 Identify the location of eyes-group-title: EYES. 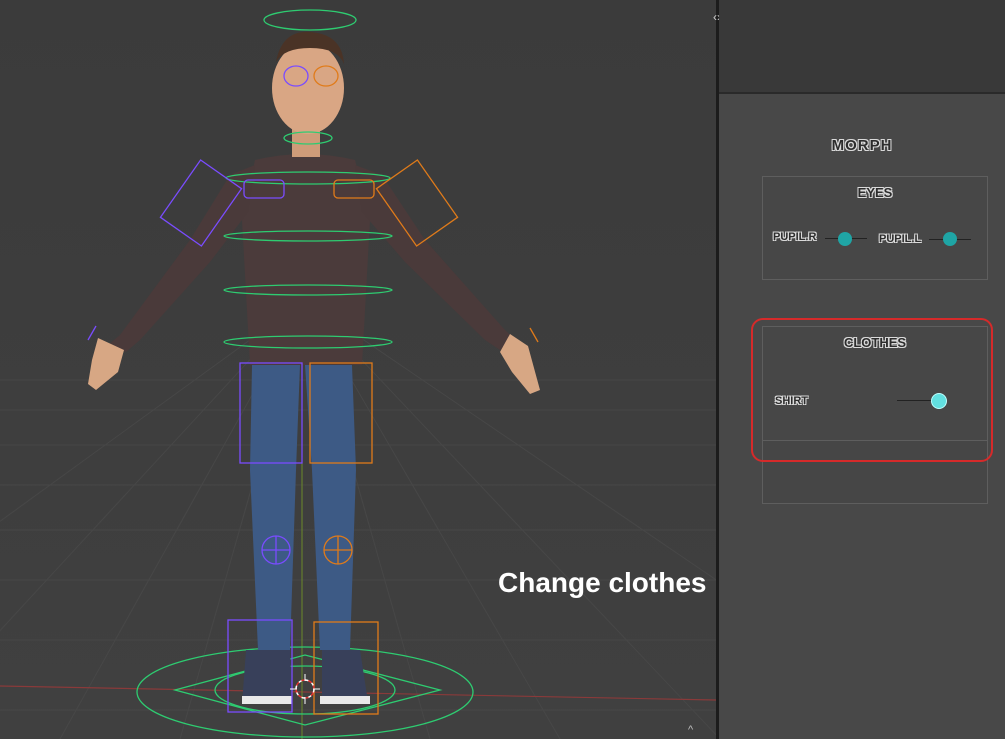
(875, 192).